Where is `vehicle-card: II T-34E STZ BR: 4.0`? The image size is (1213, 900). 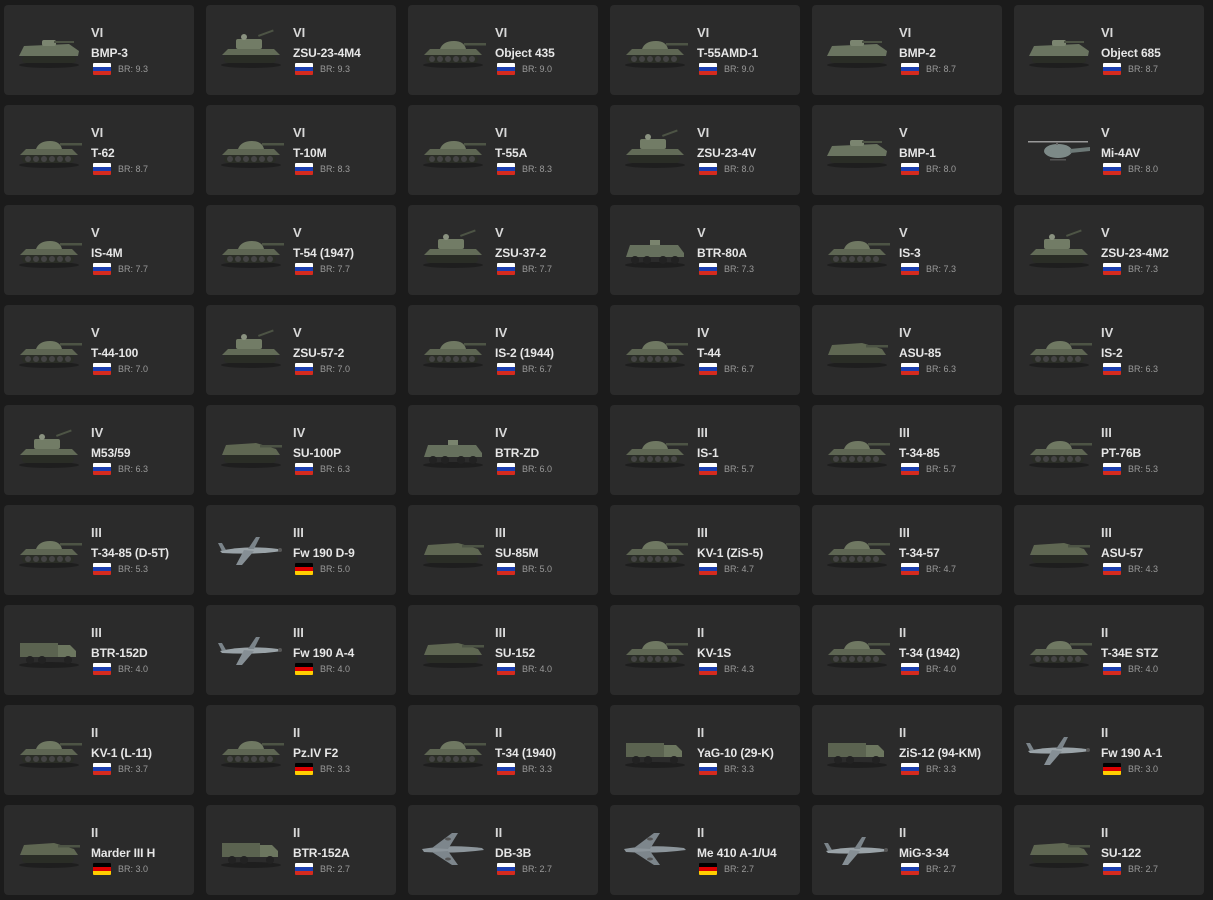
vehicle-card: II T-34E STZ BR: 4.0 is located at coordinates (1109, 650).